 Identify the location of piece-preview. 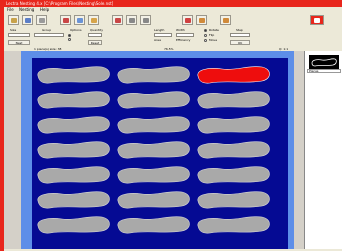
(324, 62).